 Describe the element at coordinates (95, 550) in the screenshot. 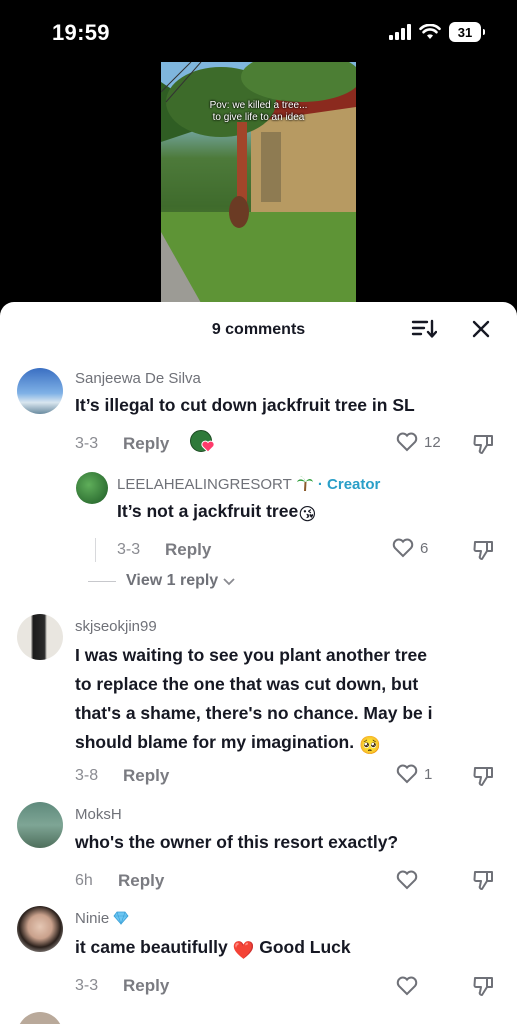

I see `thread-line` at that location.